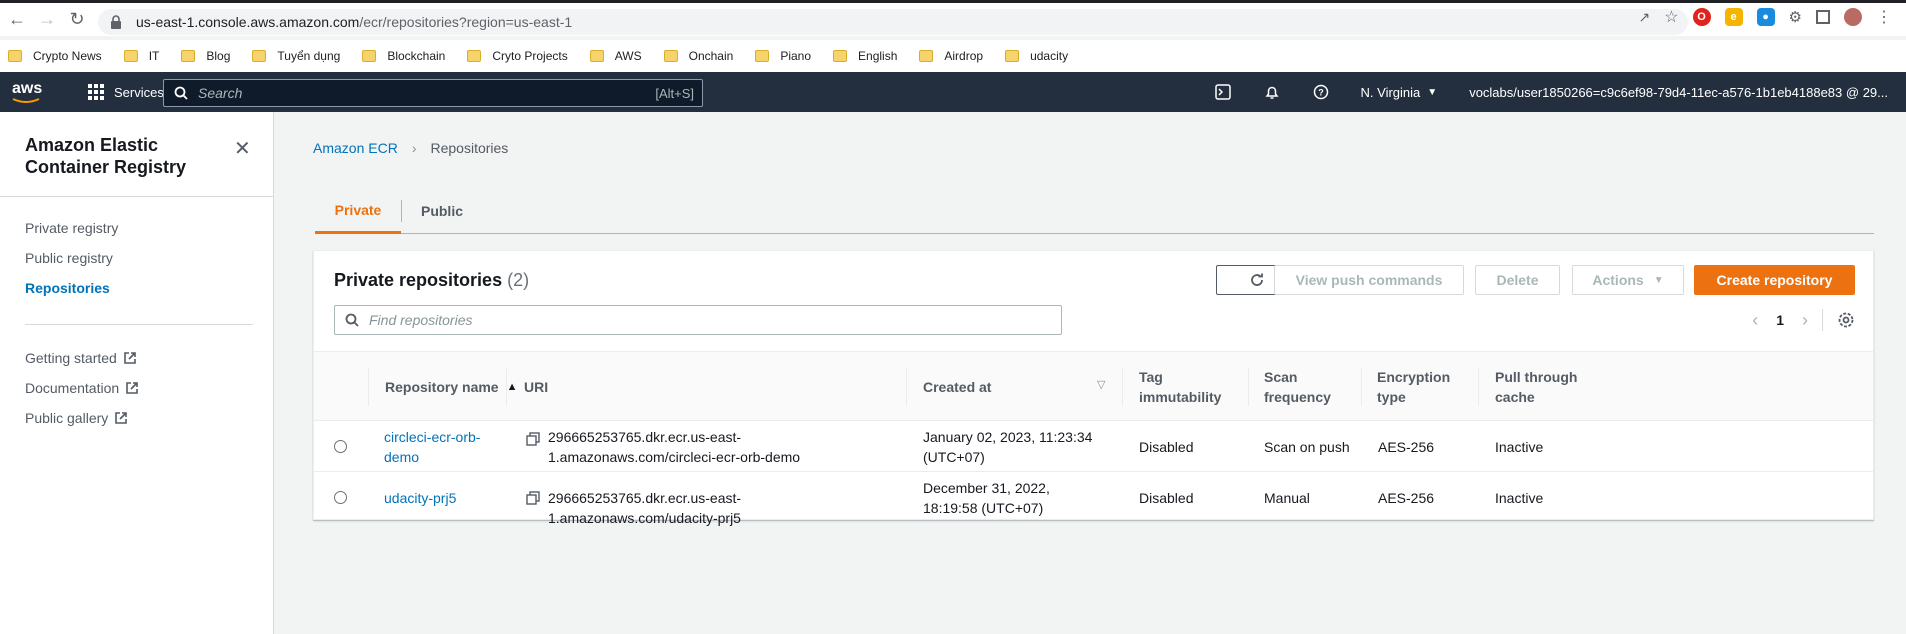 The height and width of the screenshot is (634, 1906). Describe the element at coordinates (1884, 17) in the screenshot. I see `menu-icon: ⋮` at that location.